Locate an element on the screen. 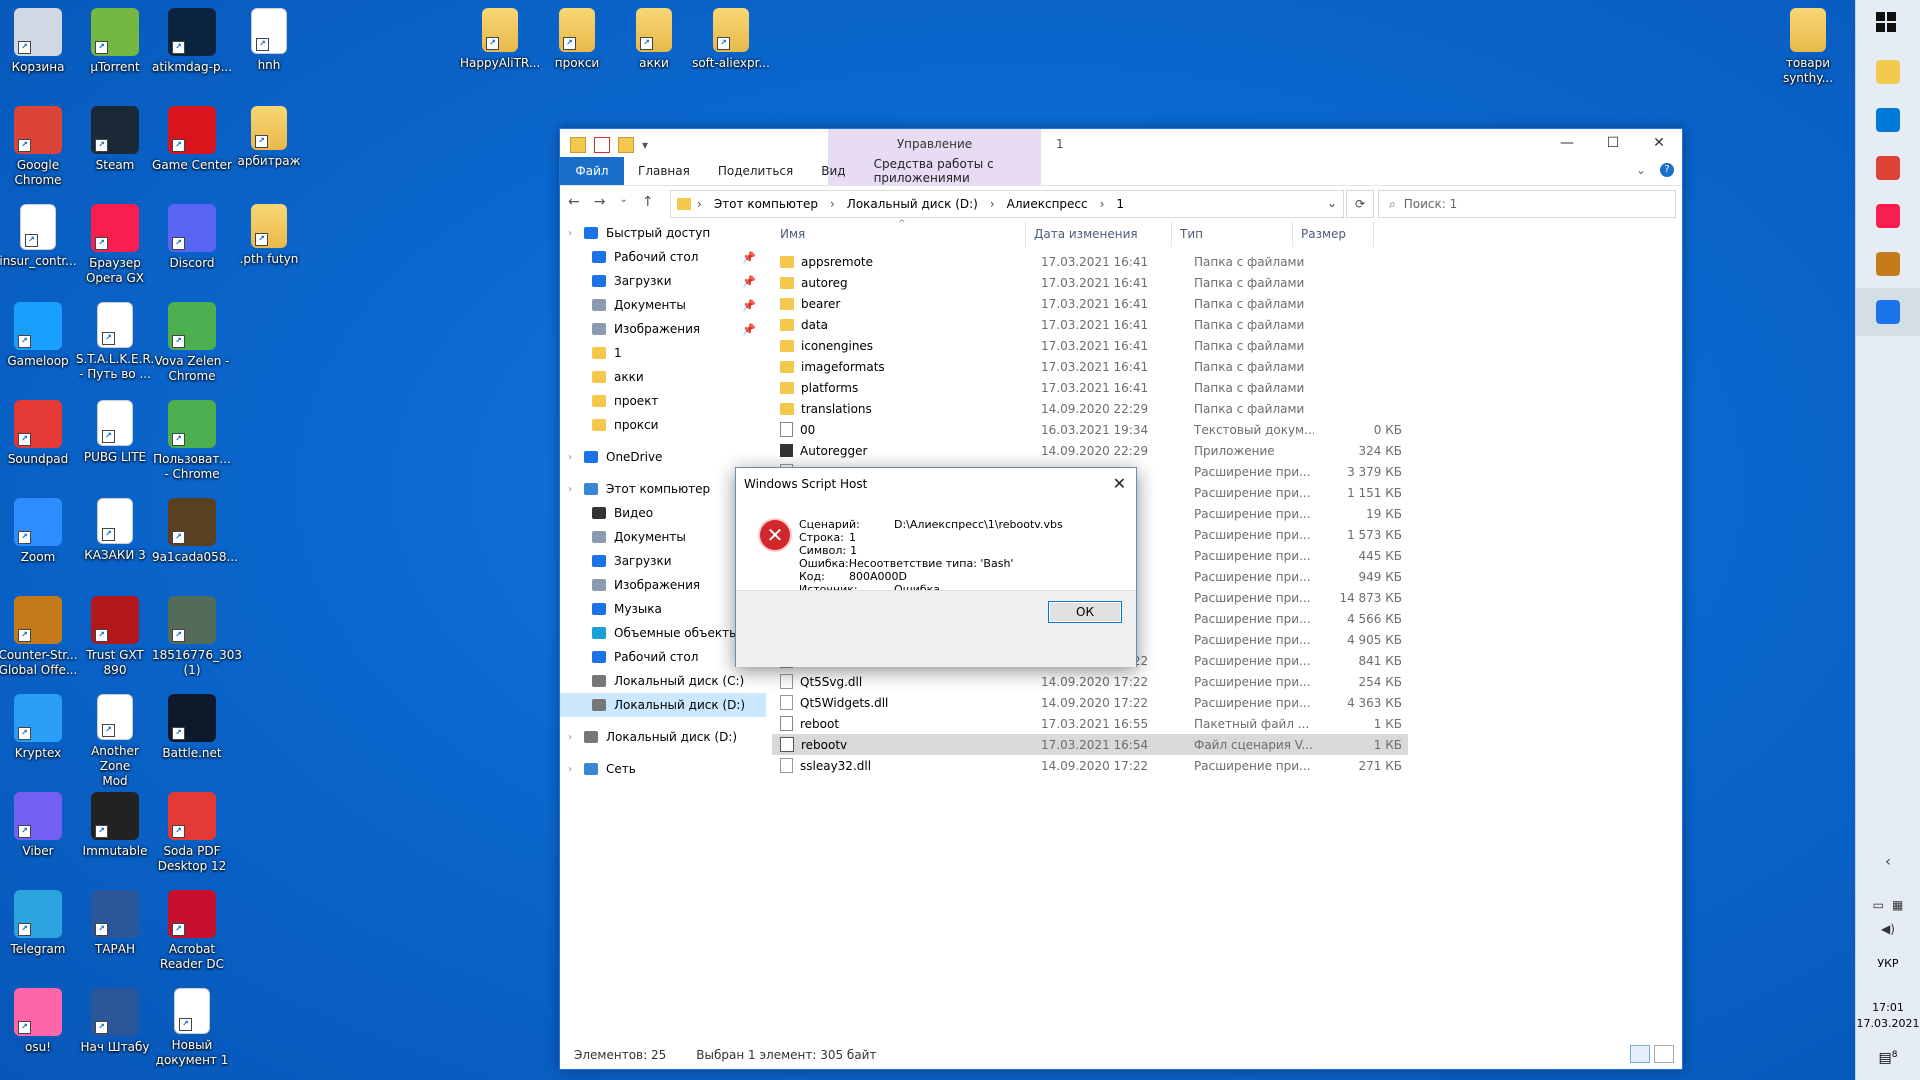 The height and width of the screenshot is (1080, 1920). nav-item: проект is located at coordinates (663, 401).